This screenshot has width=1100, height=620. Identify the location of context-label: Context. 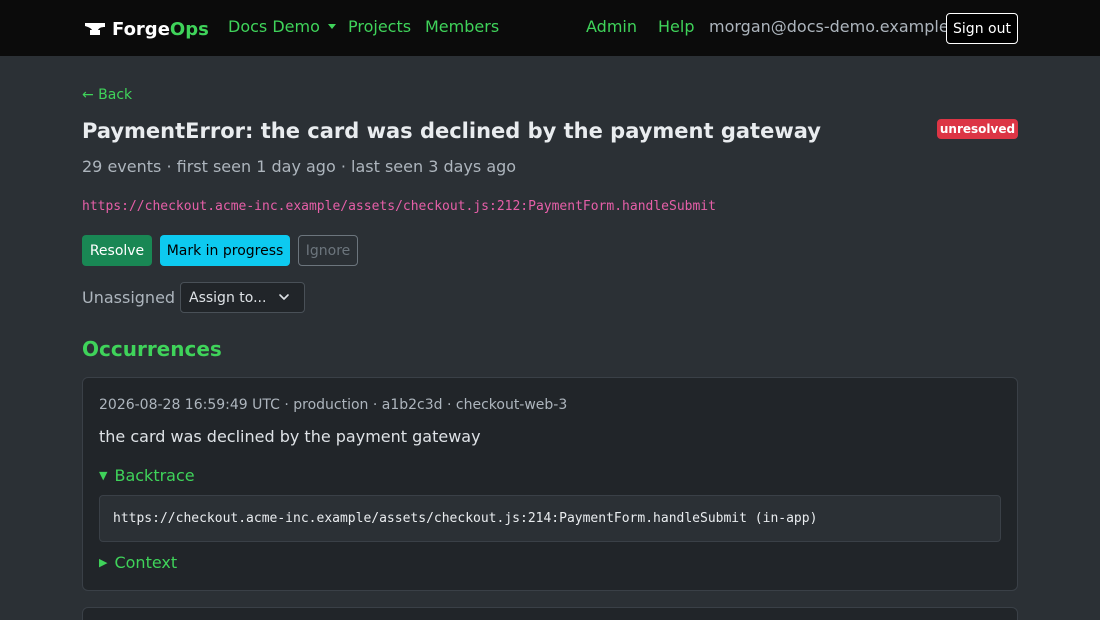
(146, 562).